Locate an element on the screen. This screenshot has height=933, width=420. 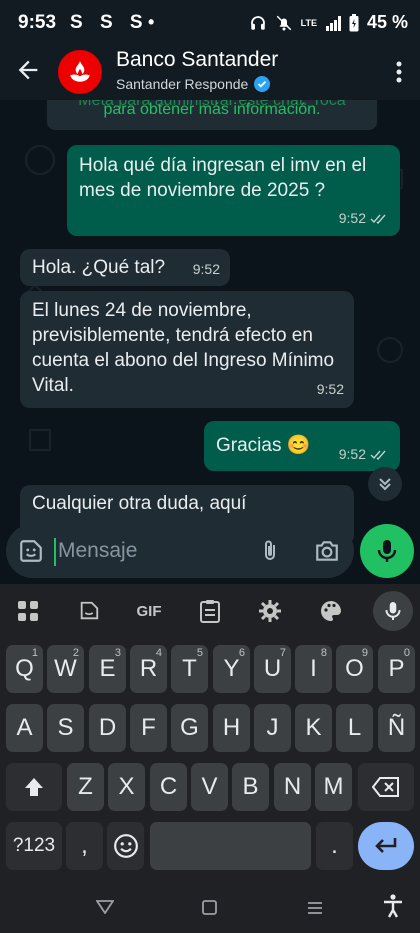
key-hint: 4 is located at coordinates (158, 653).